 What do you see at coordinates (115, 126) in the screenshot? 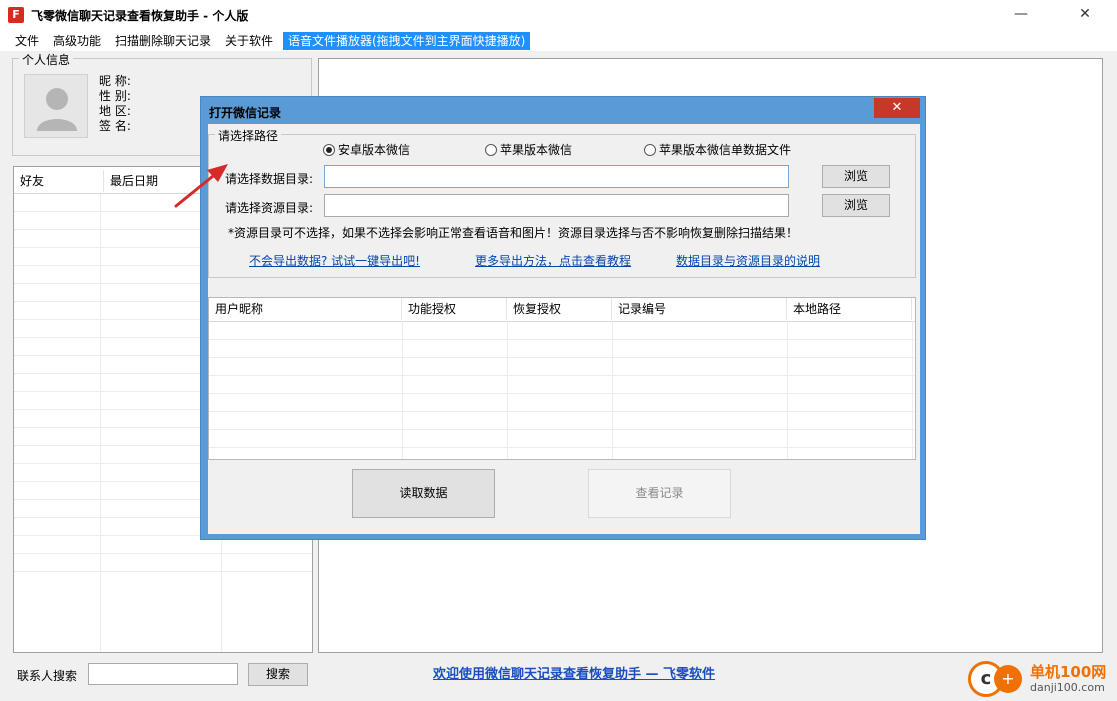
I see `signature-label: 签 名:` at bounding box center [115, 126].